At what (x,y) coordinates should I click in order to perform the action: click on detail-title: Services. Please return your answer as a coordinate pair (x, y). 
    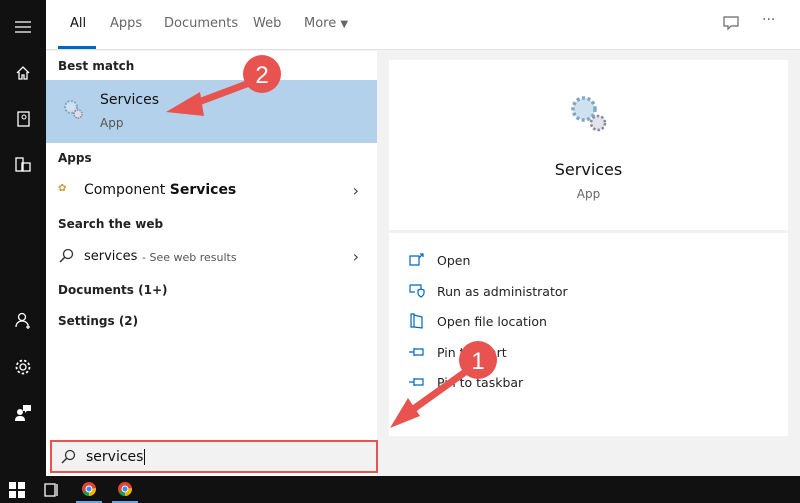
    Looking at the image, I should click on (588, 169).